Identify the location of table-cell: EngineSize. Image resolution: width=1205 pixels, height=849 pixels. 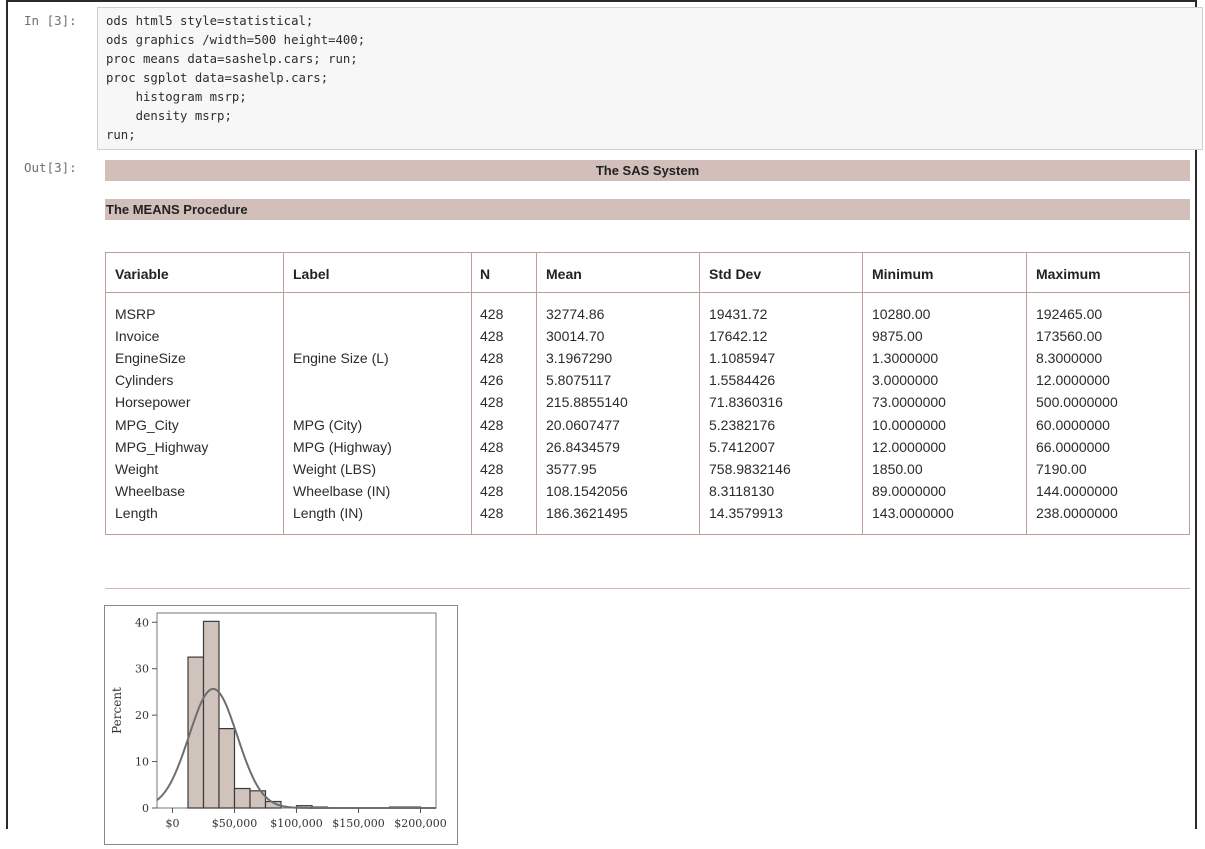
(150, 358).